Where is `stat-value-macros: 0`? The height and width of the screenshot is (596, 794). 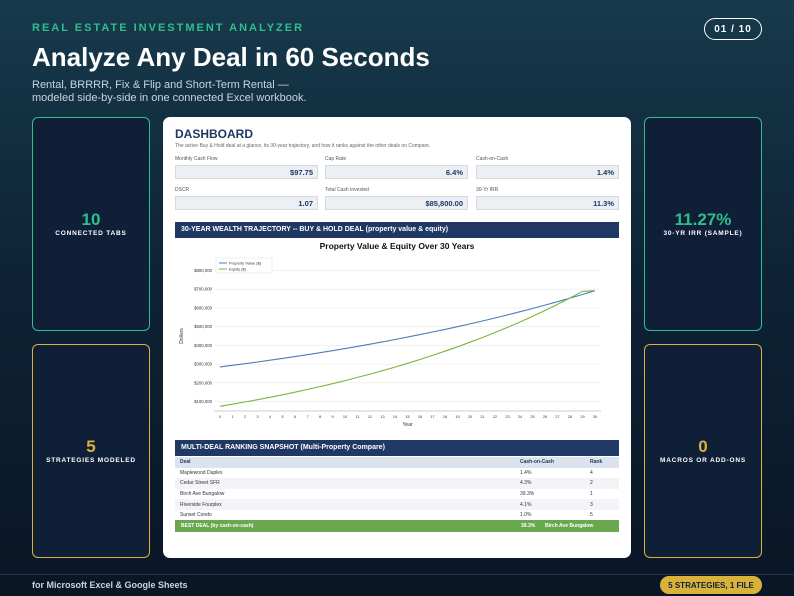 stat-value-macros: 0 is located at coordinates (703, 446).